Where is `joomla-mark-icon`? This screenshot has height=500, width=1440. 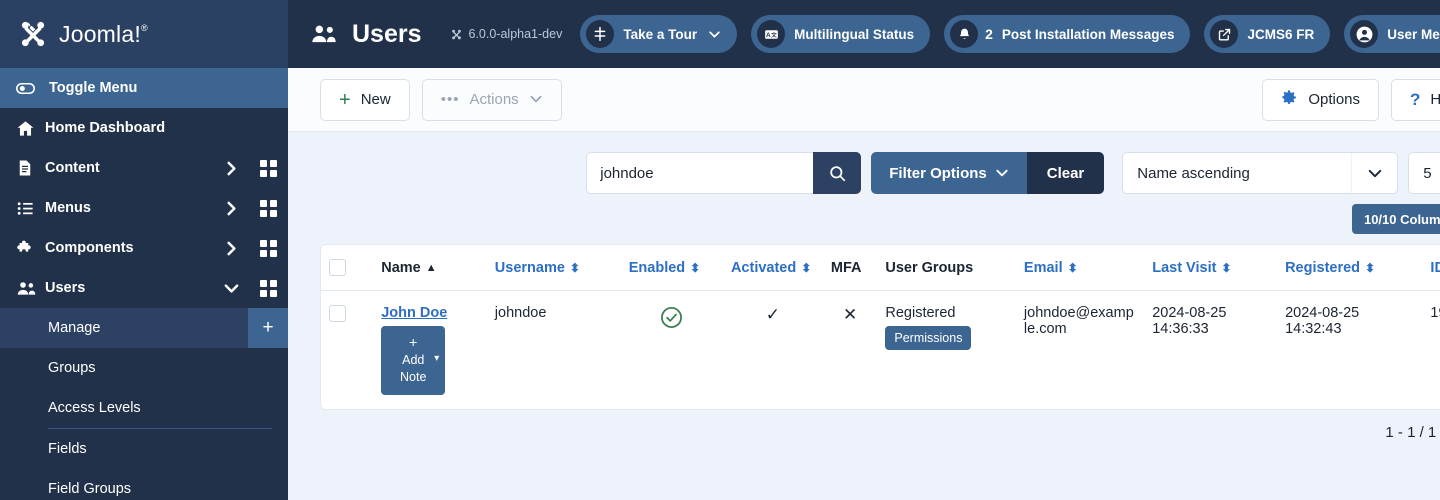
joomla-mark-icon is located at coordinates (456, 34).